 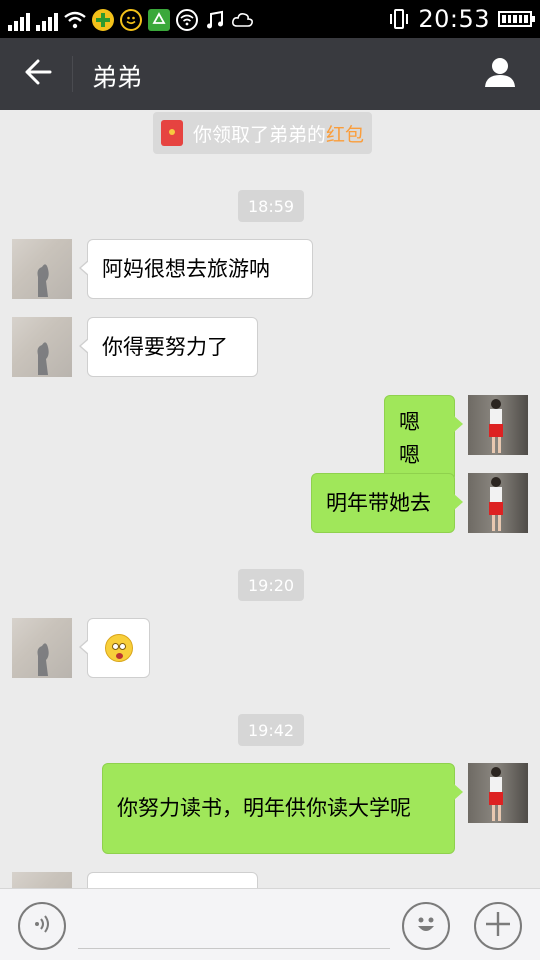 I want to click on music-icon, so click(x=215, y=20).